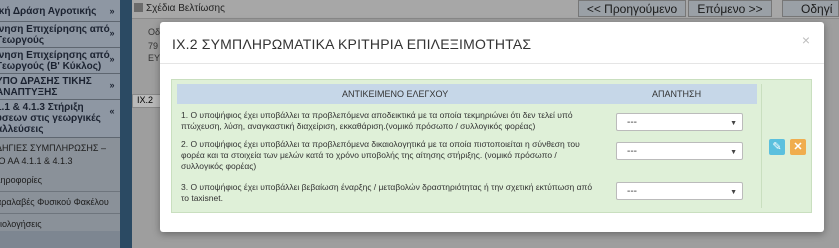  Describe the element at coordinates (632, 8) in the screenshot. I see `previous-button: << Προηγούμενο` at that location.